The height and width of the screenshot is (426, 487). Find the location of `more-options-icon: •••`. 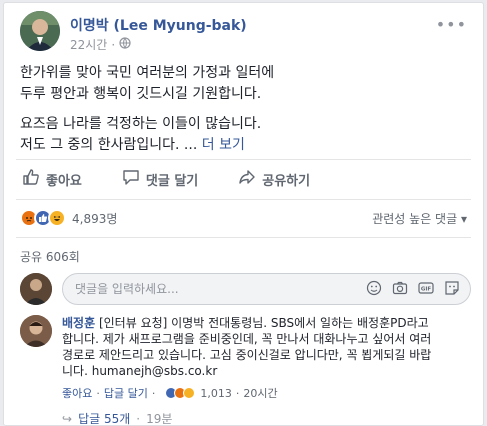

more-options-icon: ••• is located at coordinates (451, 24).